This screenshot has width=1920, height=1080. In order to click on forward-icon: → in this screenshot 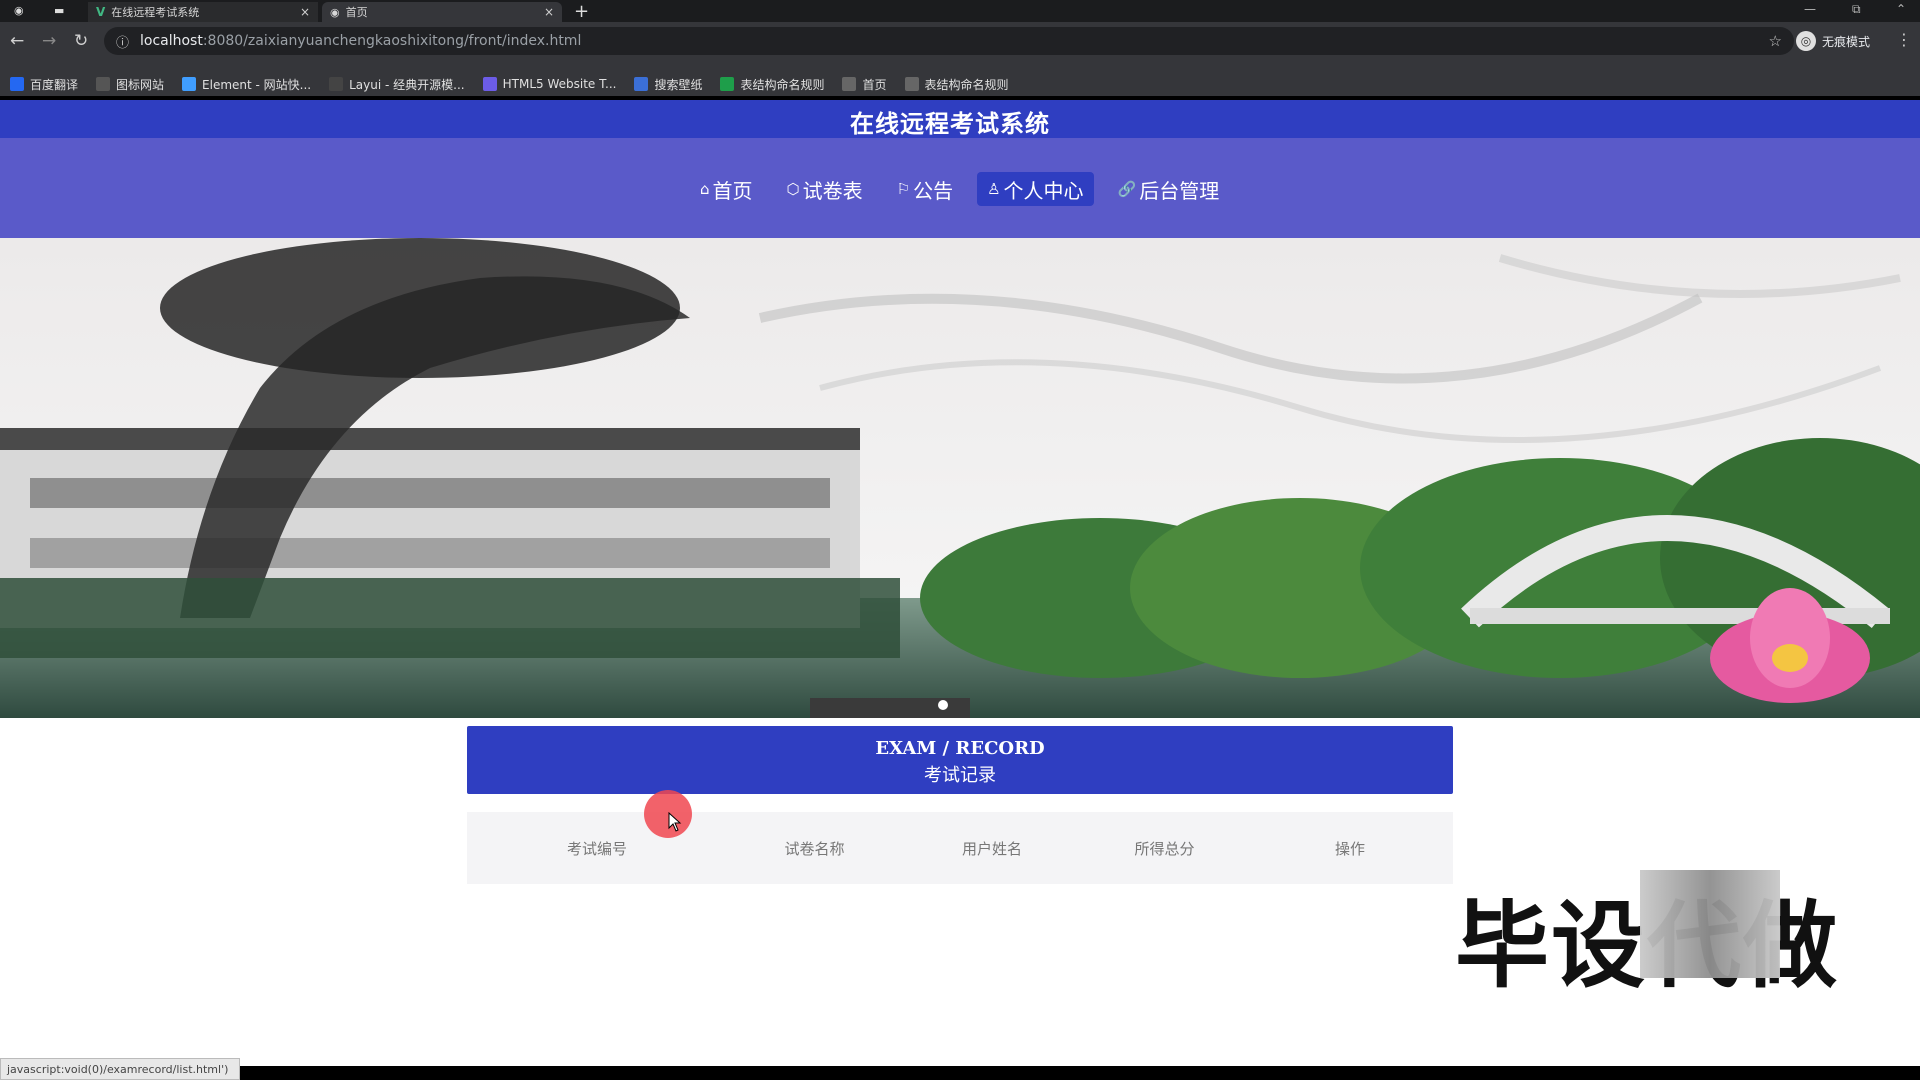, I will do `click(49, 41)`.